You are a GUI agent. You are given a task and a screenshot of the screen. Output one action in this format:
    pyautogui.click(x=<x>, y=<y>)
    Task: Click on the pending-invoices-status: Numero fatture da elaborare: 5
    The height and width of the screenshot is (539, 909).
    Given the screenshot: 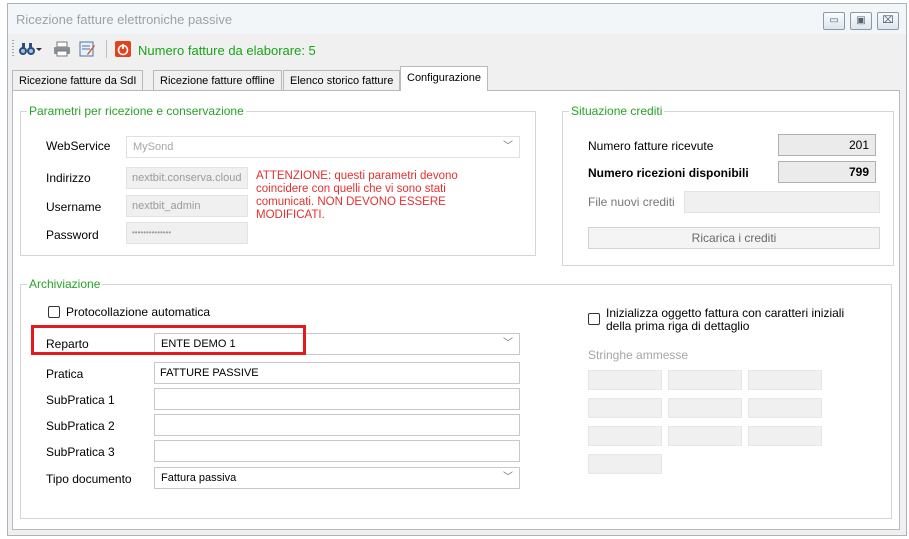 What is the action you would take?
    pyautogui.click(x=227, y=50)
    